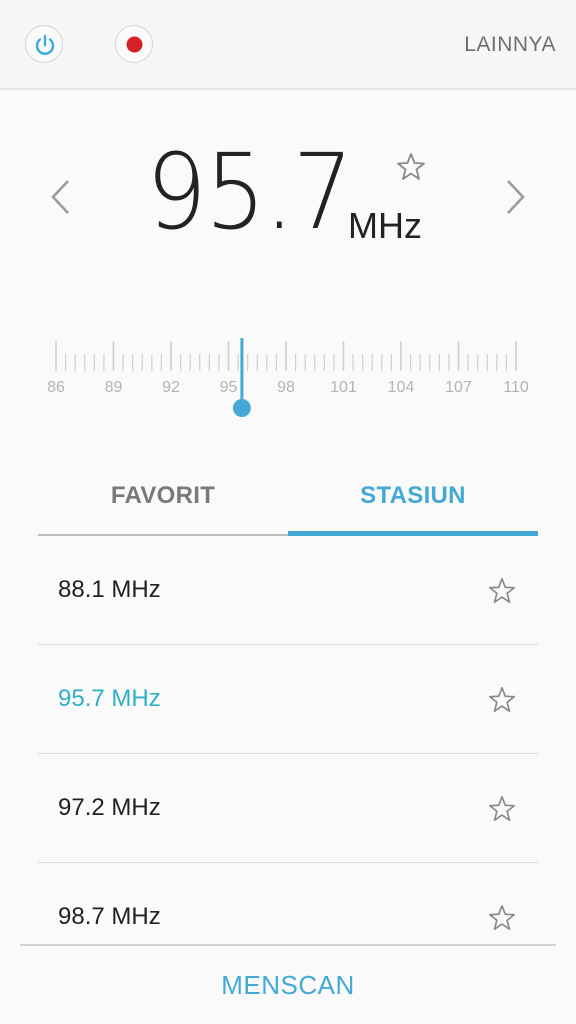 This screenshot has width=576, height=1024. Describe the element at coordinates (229, 387) in the screenshot. I see `dial-tick-label: 95` at that location.